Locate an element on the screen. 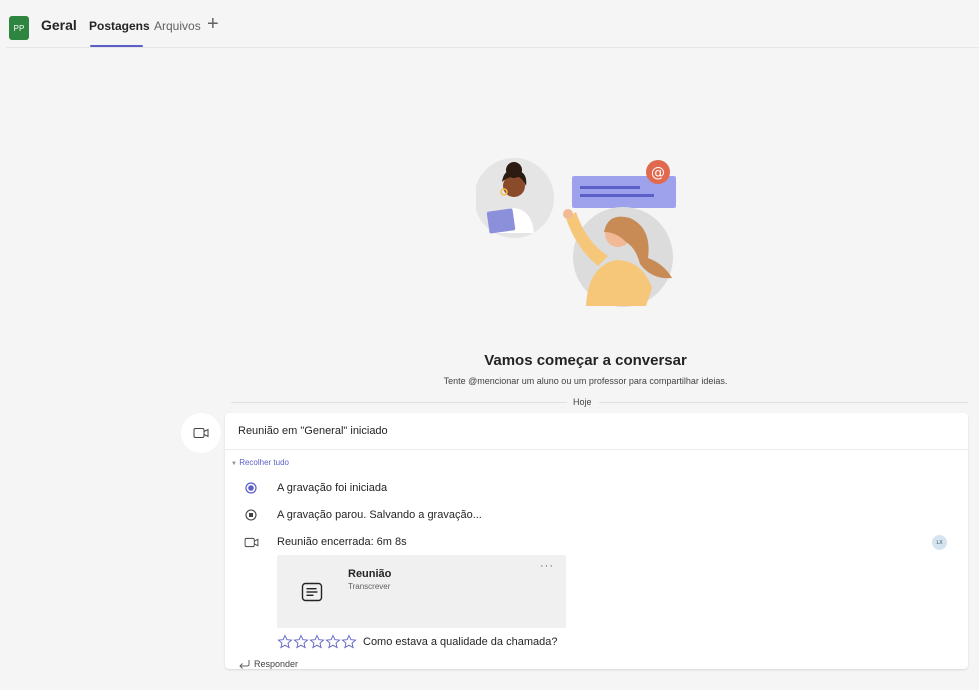 The image size is (979, 690). event-text: A gravação foi iniciada is located at coordinates (332, 488).